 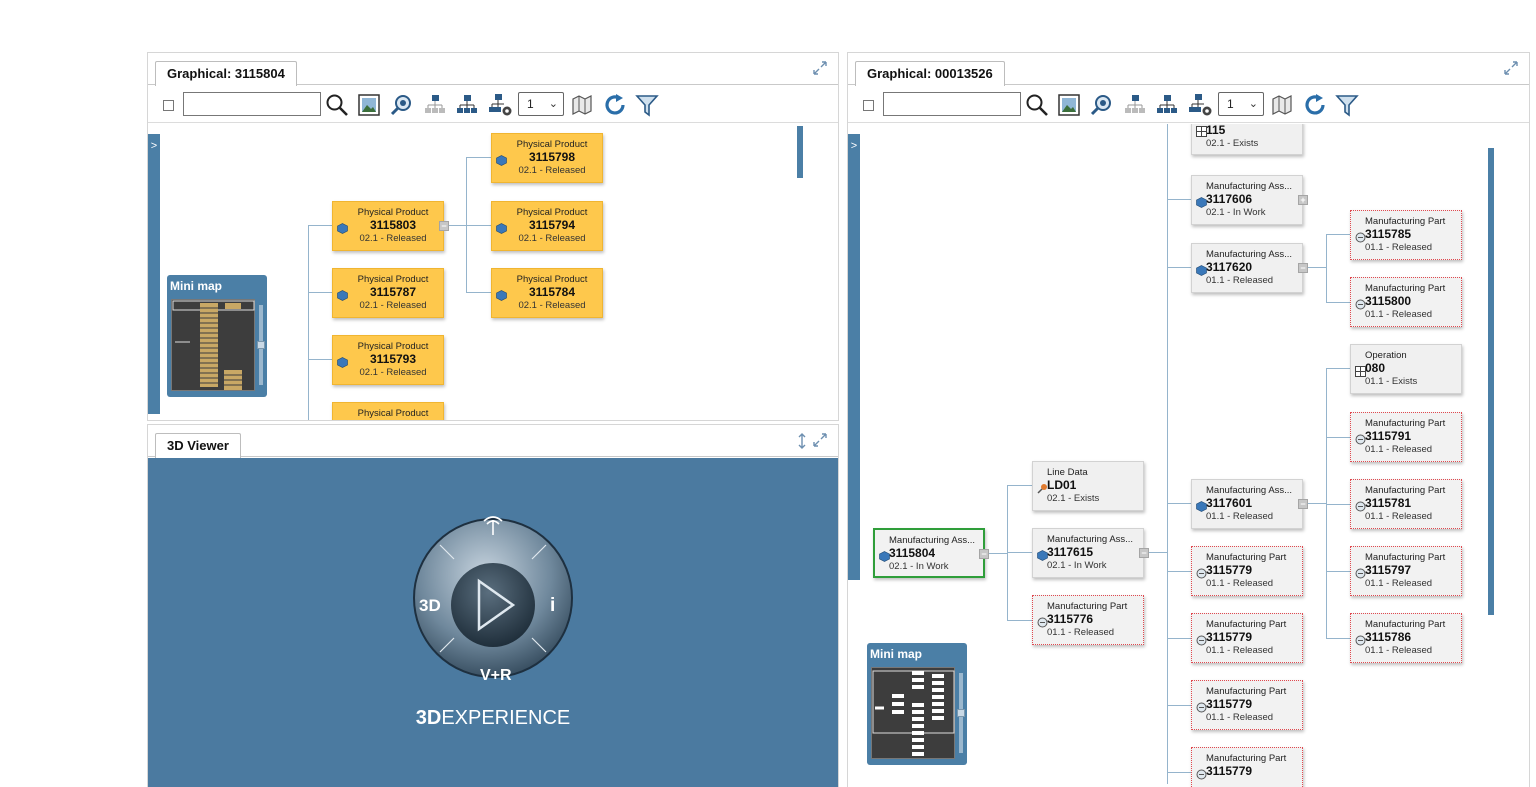 I want to click on node-id: 3115786, so click(x=1388, y=637).